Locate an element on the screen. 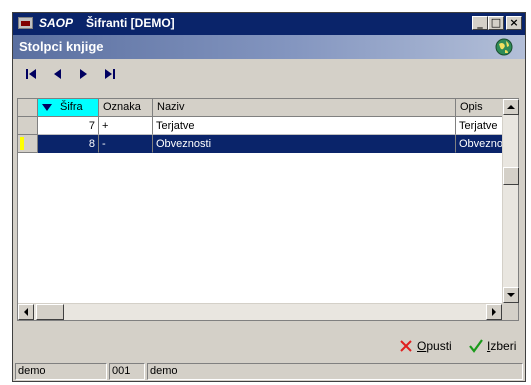  column-header-naziv: Naziv is located at coordinates (304, 108).